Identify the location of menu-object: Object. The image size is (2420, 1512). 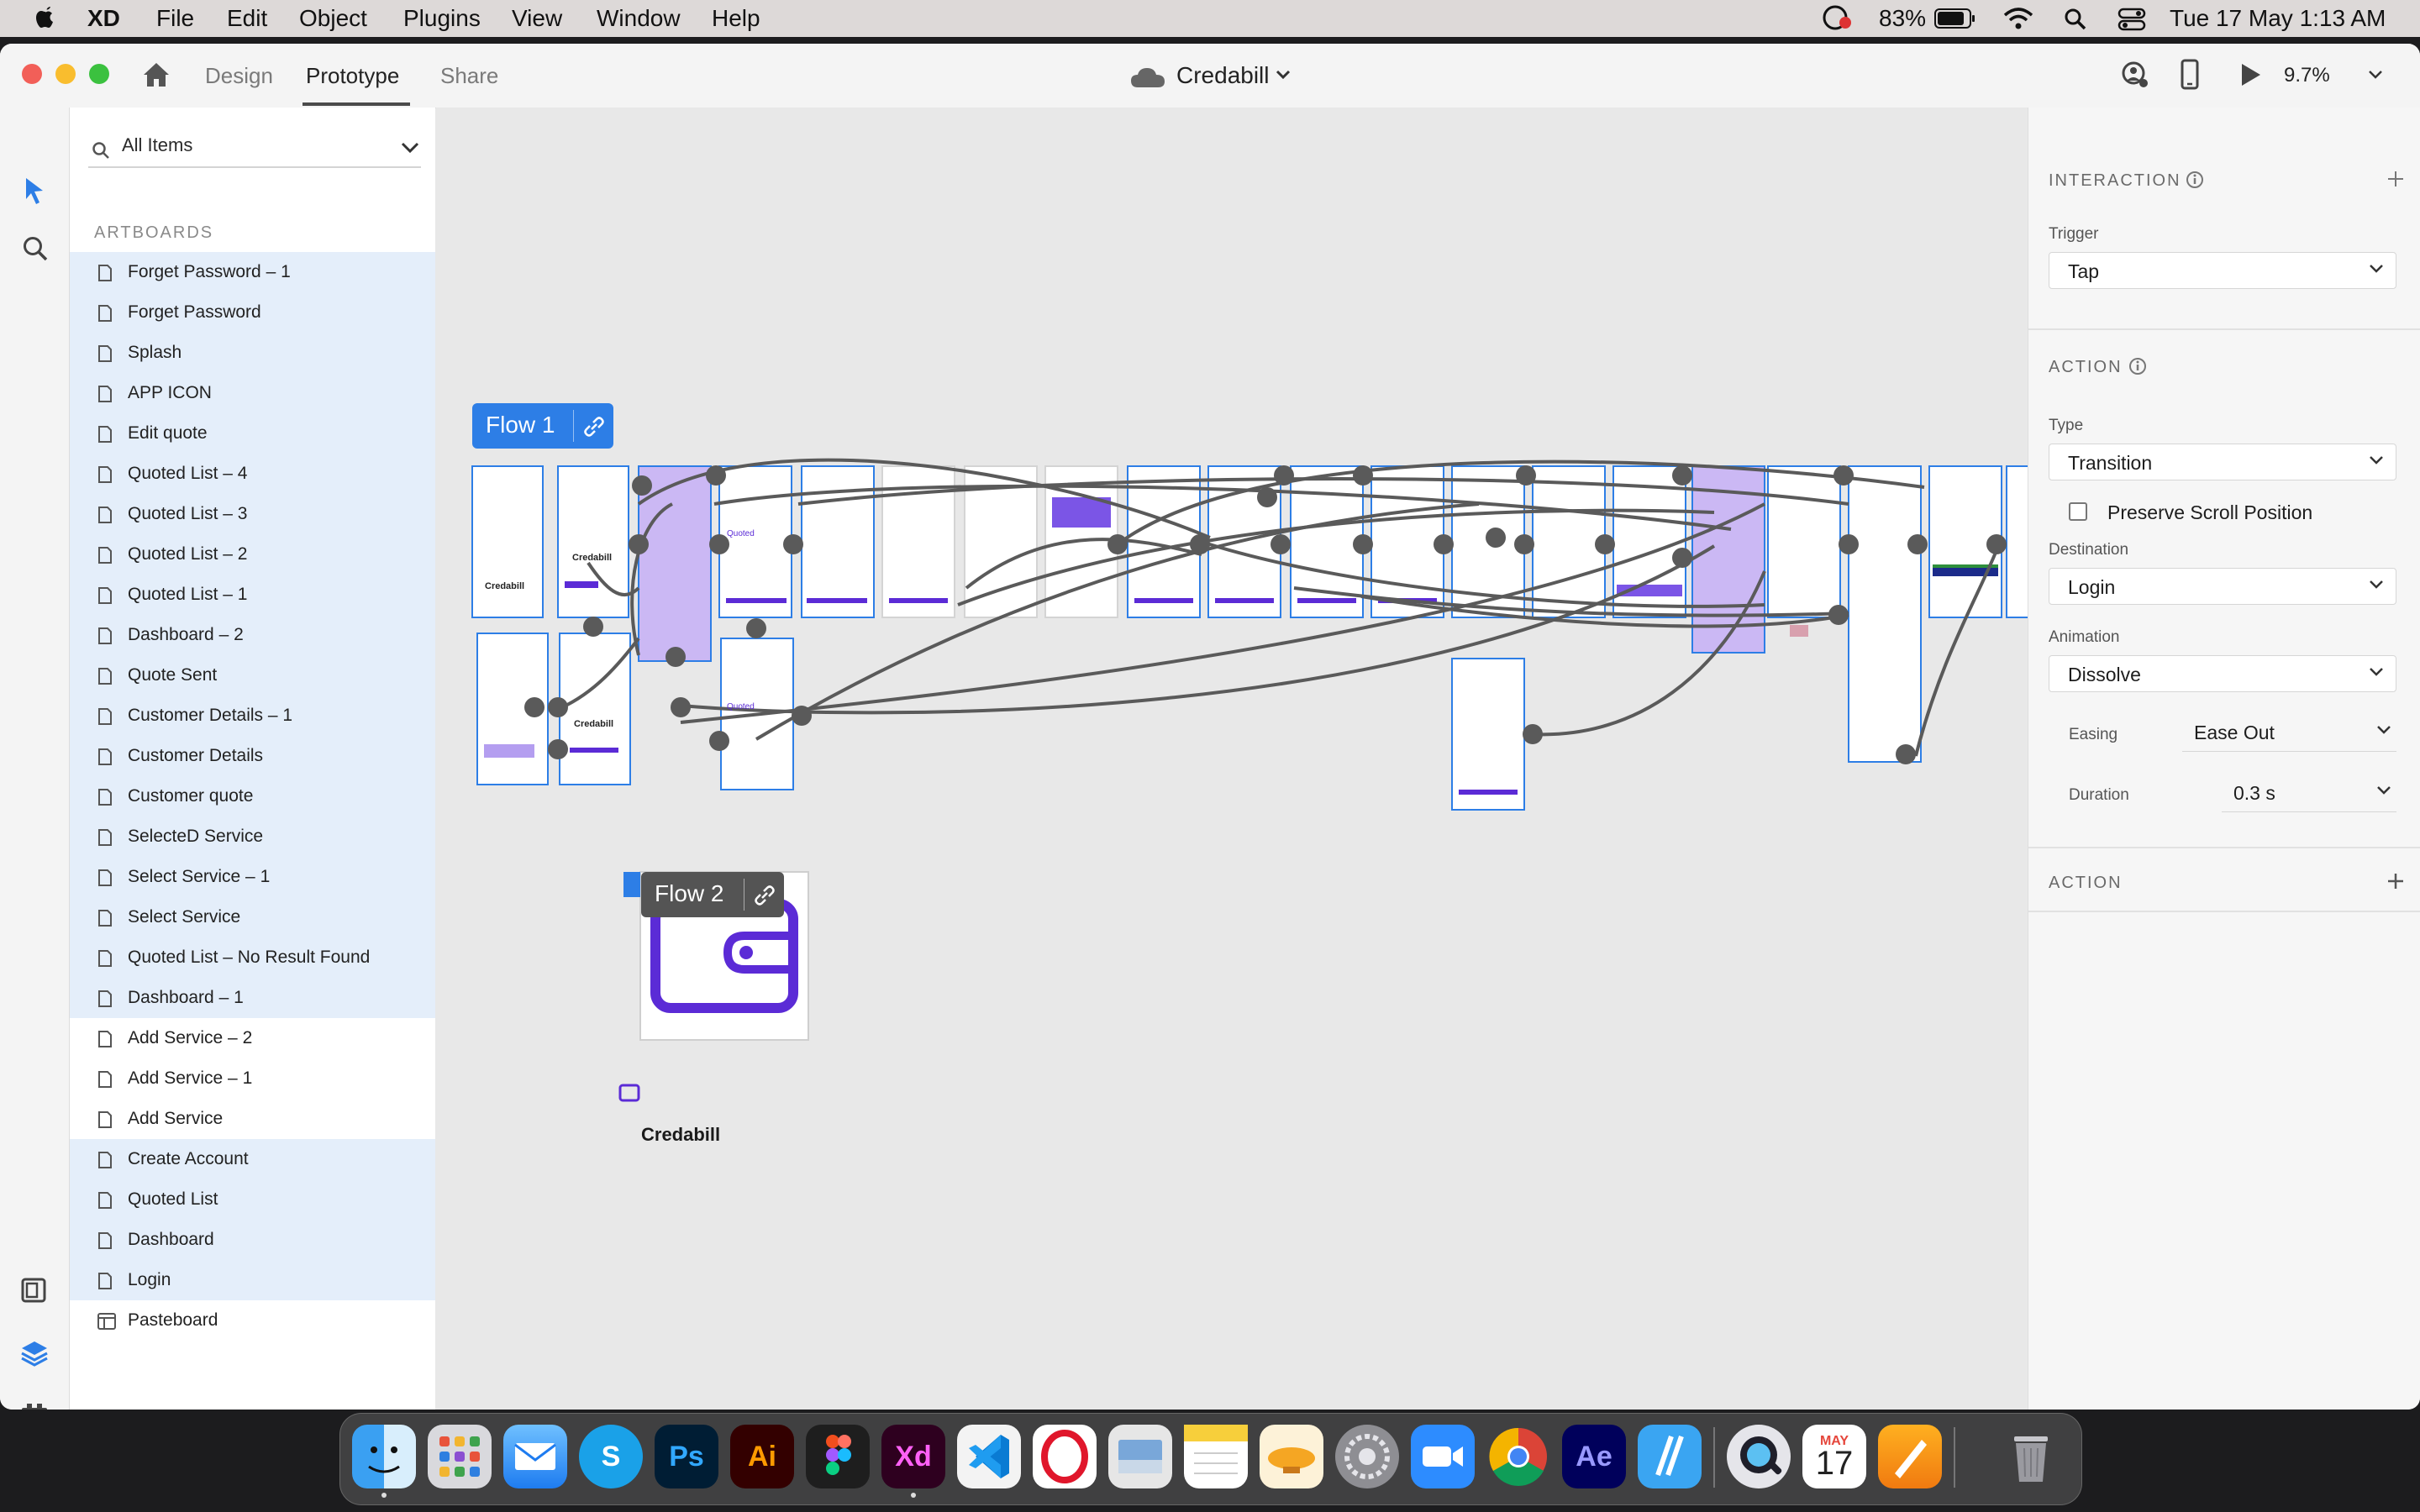
(333, 18).